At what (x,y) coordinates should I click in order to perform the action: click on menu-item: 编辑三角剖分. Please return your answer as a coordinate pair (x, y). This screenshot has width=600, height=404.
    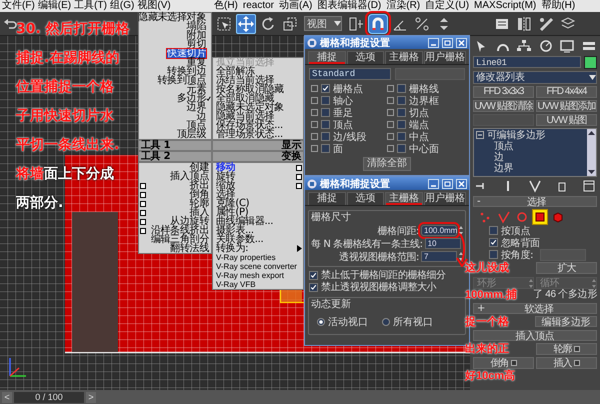
    Looking at the image, I should click on (179, 239).